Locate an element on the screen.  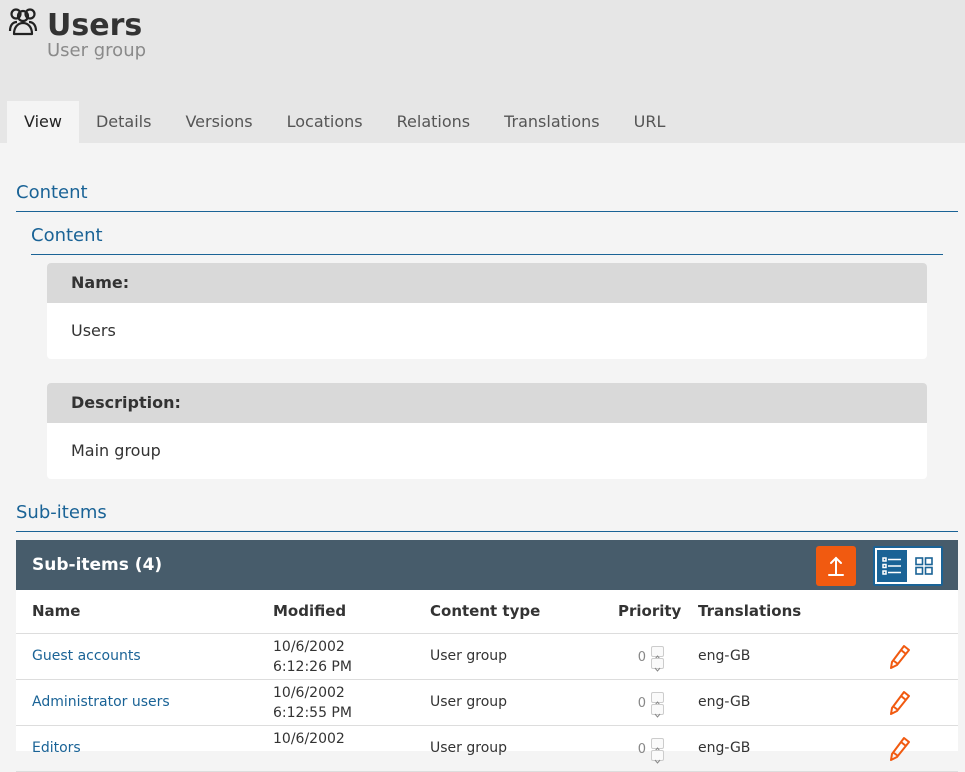
grid-view-button is located at coordinates (924, 566).